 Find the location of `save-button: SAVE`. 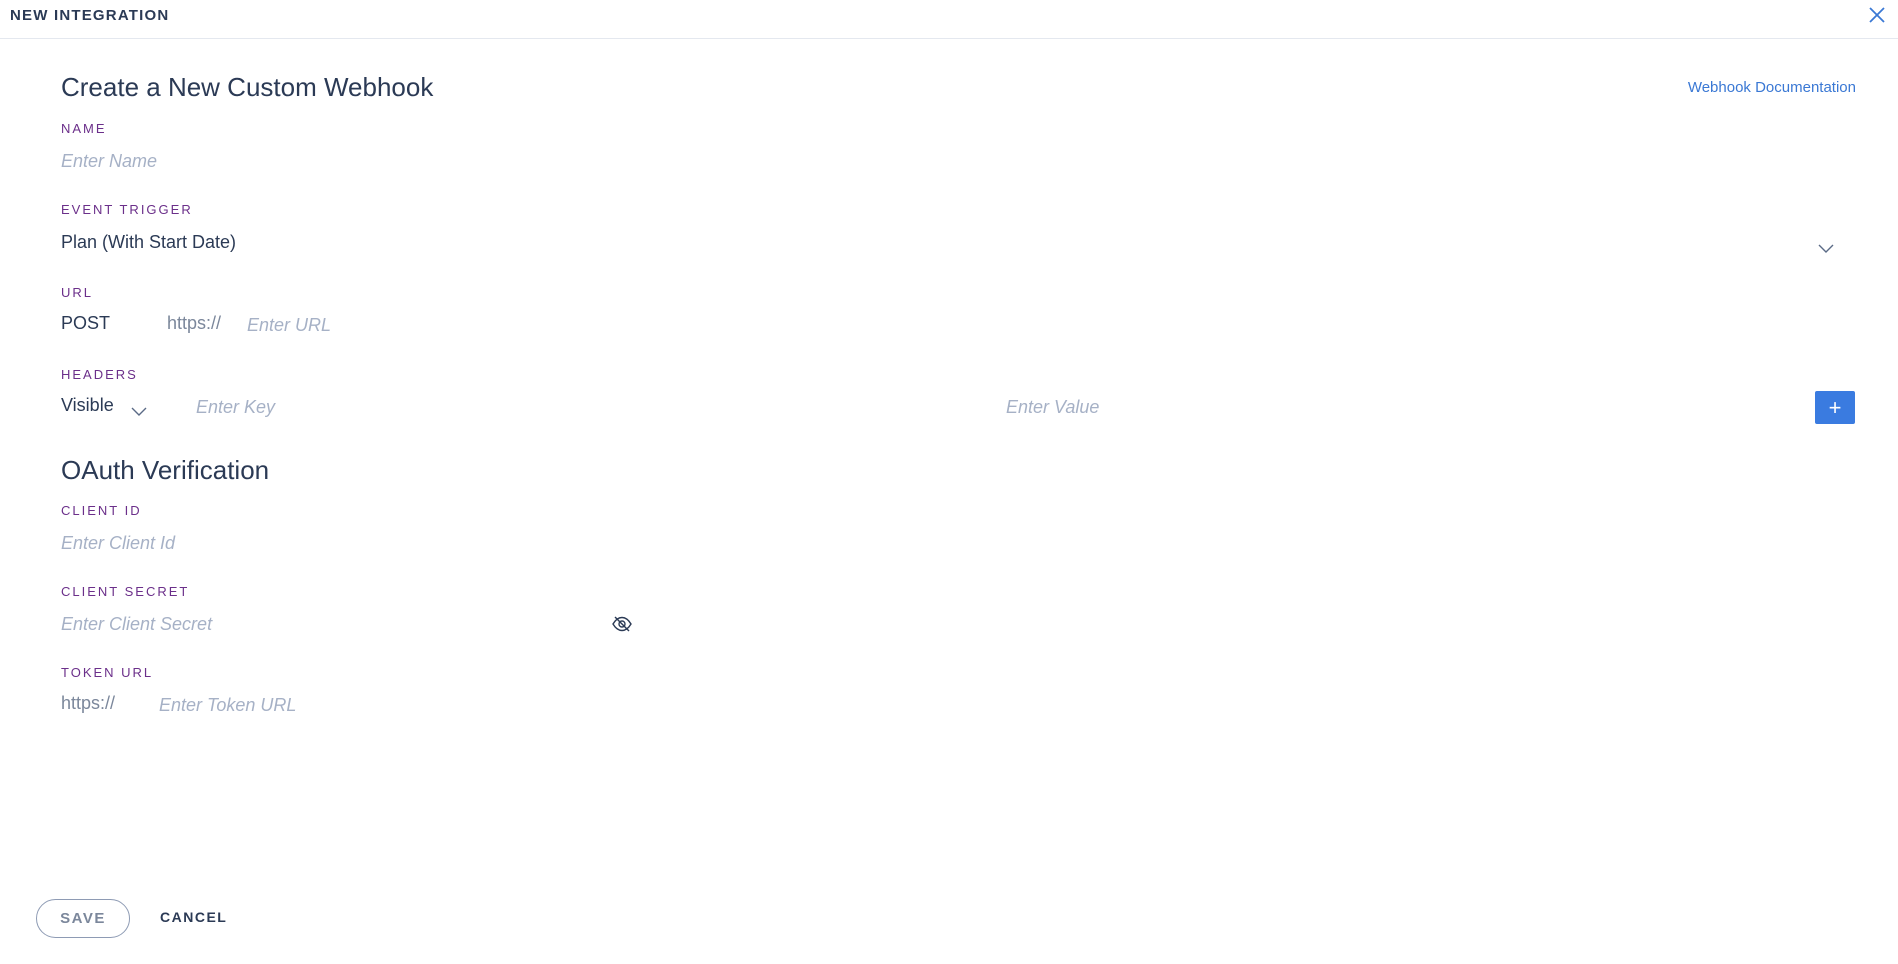

save-button: SAVE is located at coordinates (83, 918).